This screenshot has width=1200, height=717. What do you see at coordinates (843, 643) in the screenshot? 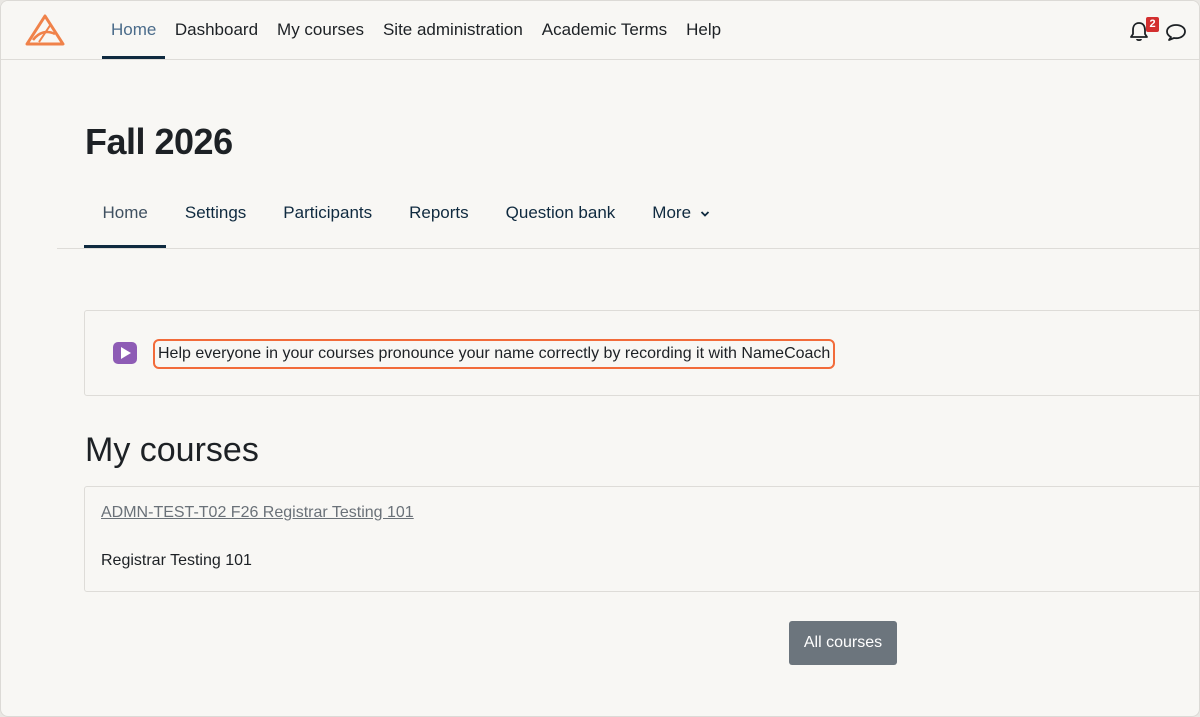
I see `all-courses-button: All courses` at bounding box center [843, 643].